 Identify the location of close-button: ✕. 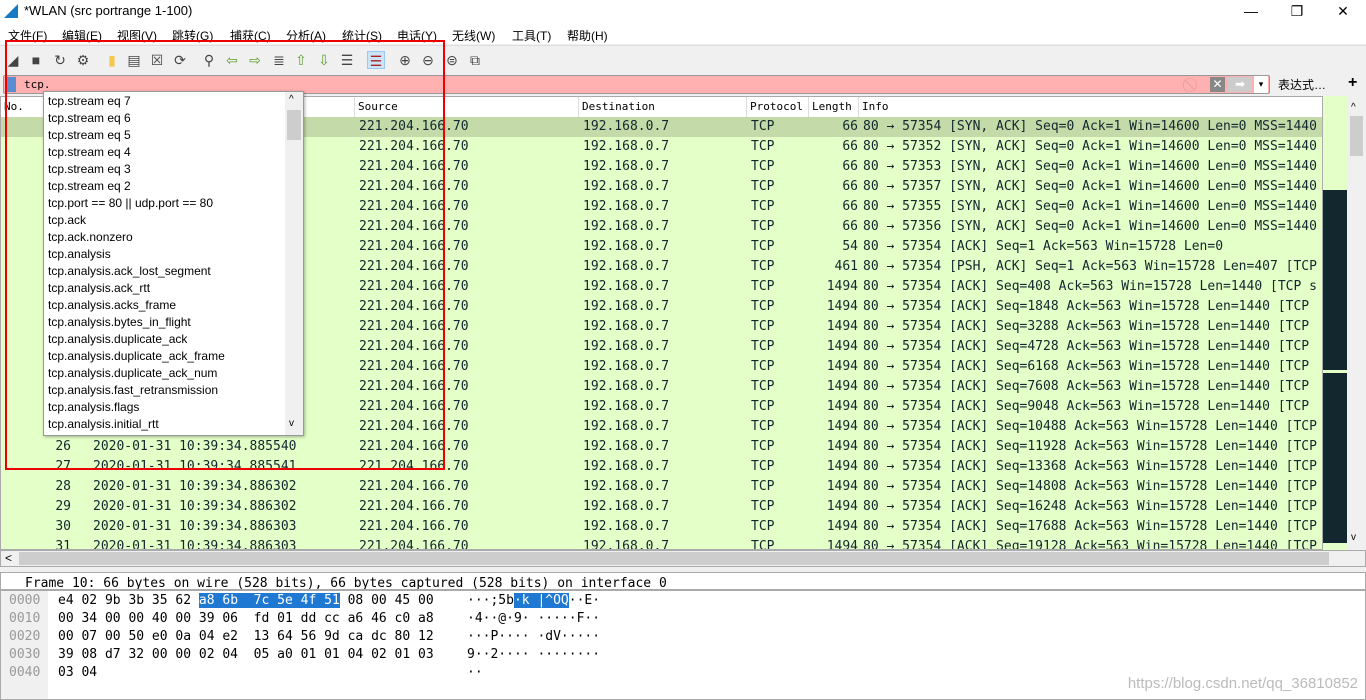
(1343, 11).